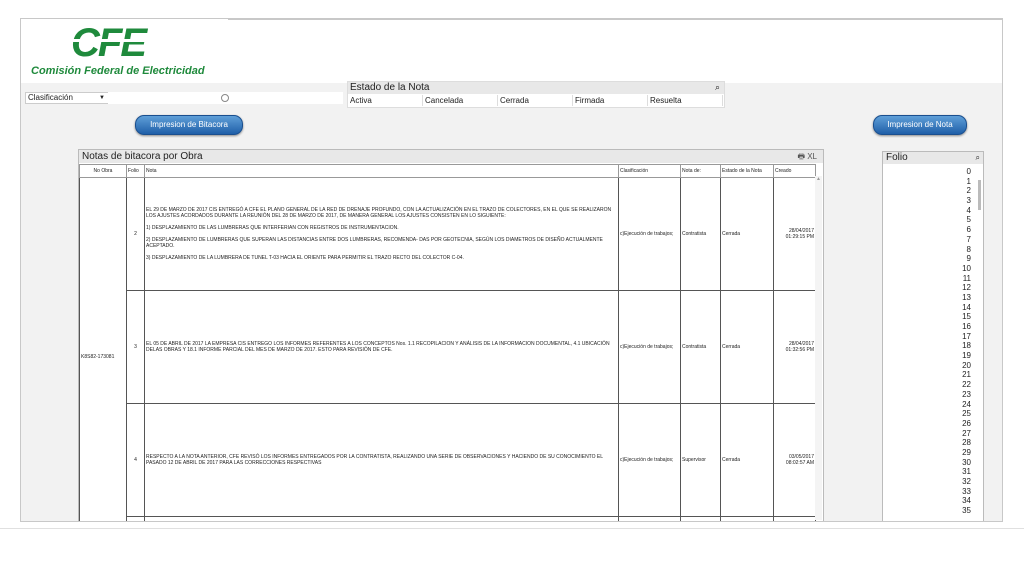 The height and width of the screenshot is (576, 1024). What do you see at coordinates (966, 472) in the screenshot?
I see `folio-item: 31` at bounding box center [966, 472].